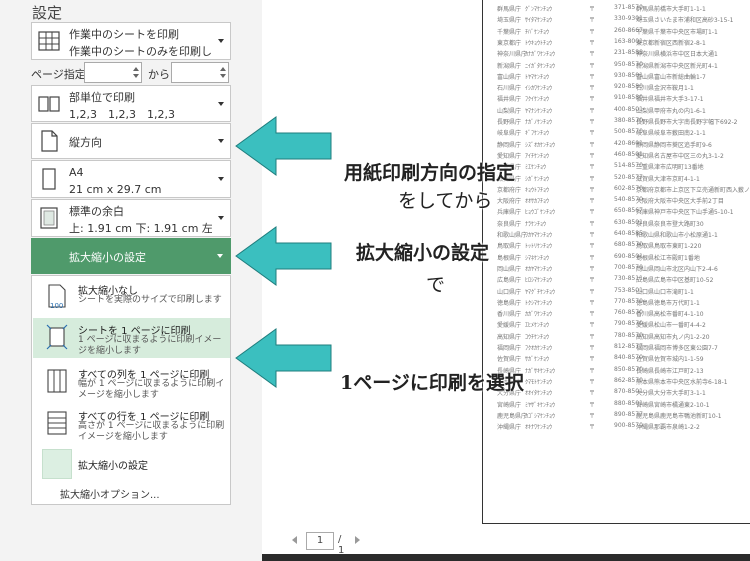 The width and height of the screenshot is (750, 561). Describe the element at coordinates (539, 269) in the screenshot. I see `preview-cell-kana: ｵｶﾔﾏｹﾝﾁｮｳ` at that location.